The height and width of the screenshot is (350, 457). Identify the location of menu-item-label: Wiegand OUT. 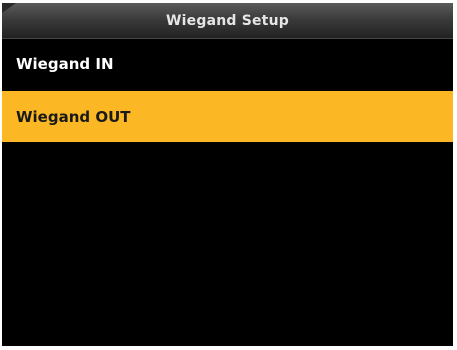
(73, 116).